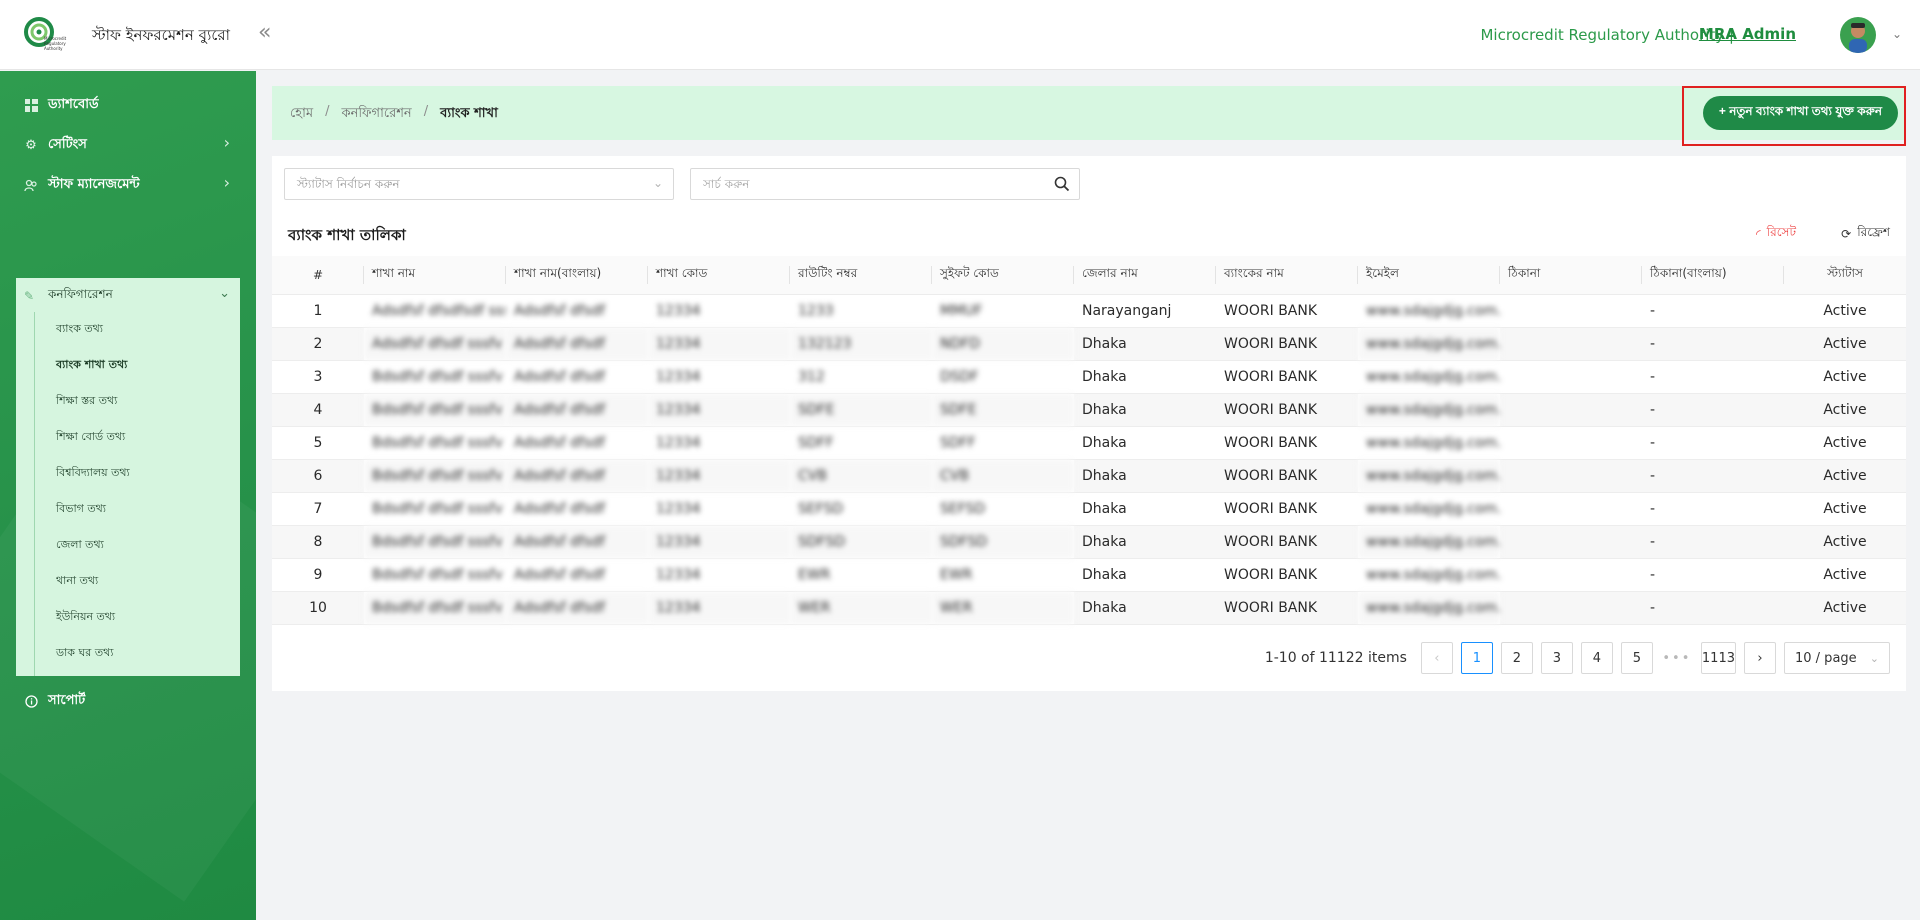 The height and width of the screenshot is (920, 1920). Describe the element at coordinates (1556, 658) in the screenshot. I see `page-number-button: 3` at that location.